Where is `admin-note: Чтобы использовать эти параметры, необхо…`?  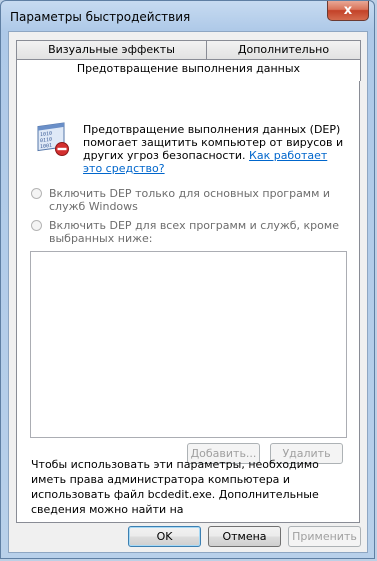
admin-note: Чтобы использовать эти параметры, необхо… is located at coordinates (175, 487).